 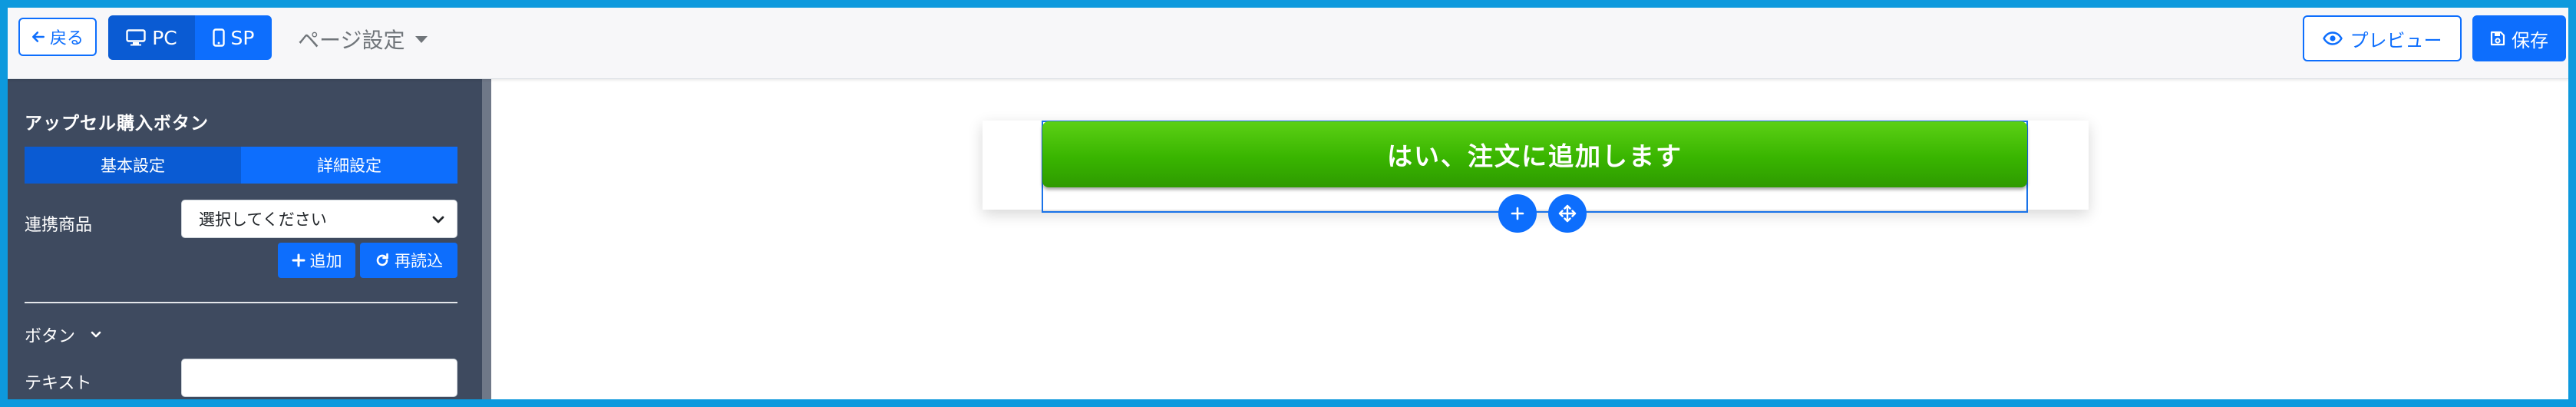 What do you see at coordinates (164, 37) in the screenshot?
I see `view-pc-label: PC` at bounding box center [164, 37].